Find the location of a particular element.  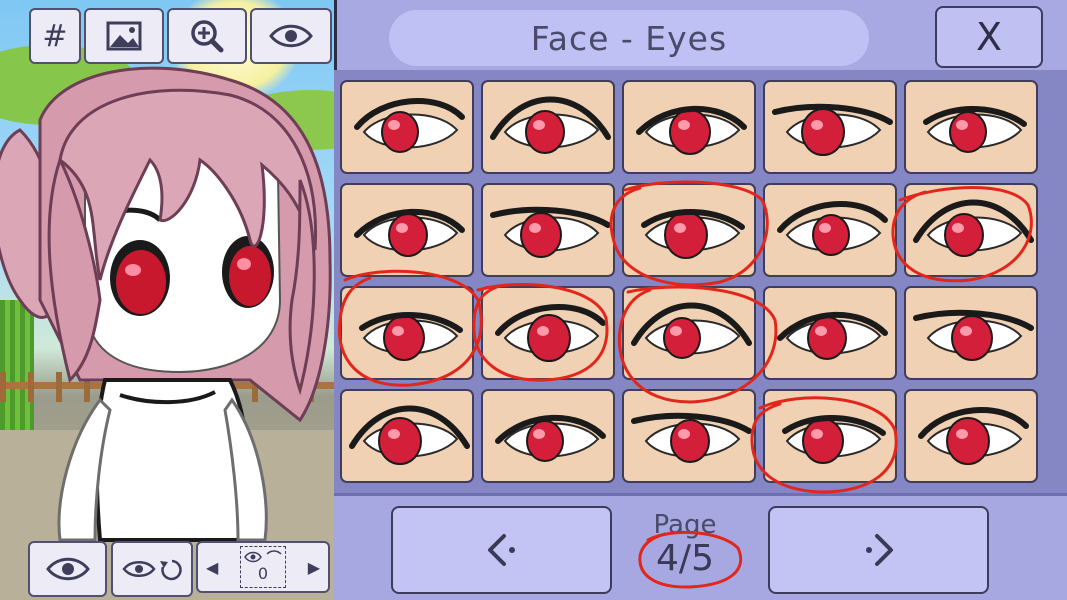

layer-indicator: 0 is located at coordinates (263, 567).